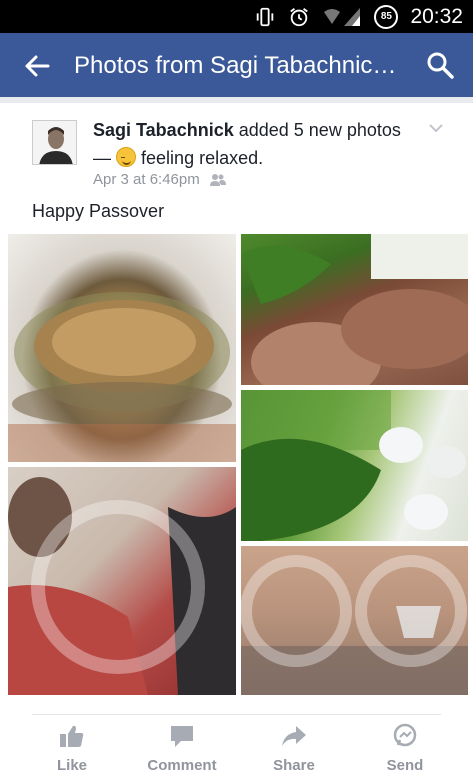  I want to click on signal-icon, so click(342, 16).